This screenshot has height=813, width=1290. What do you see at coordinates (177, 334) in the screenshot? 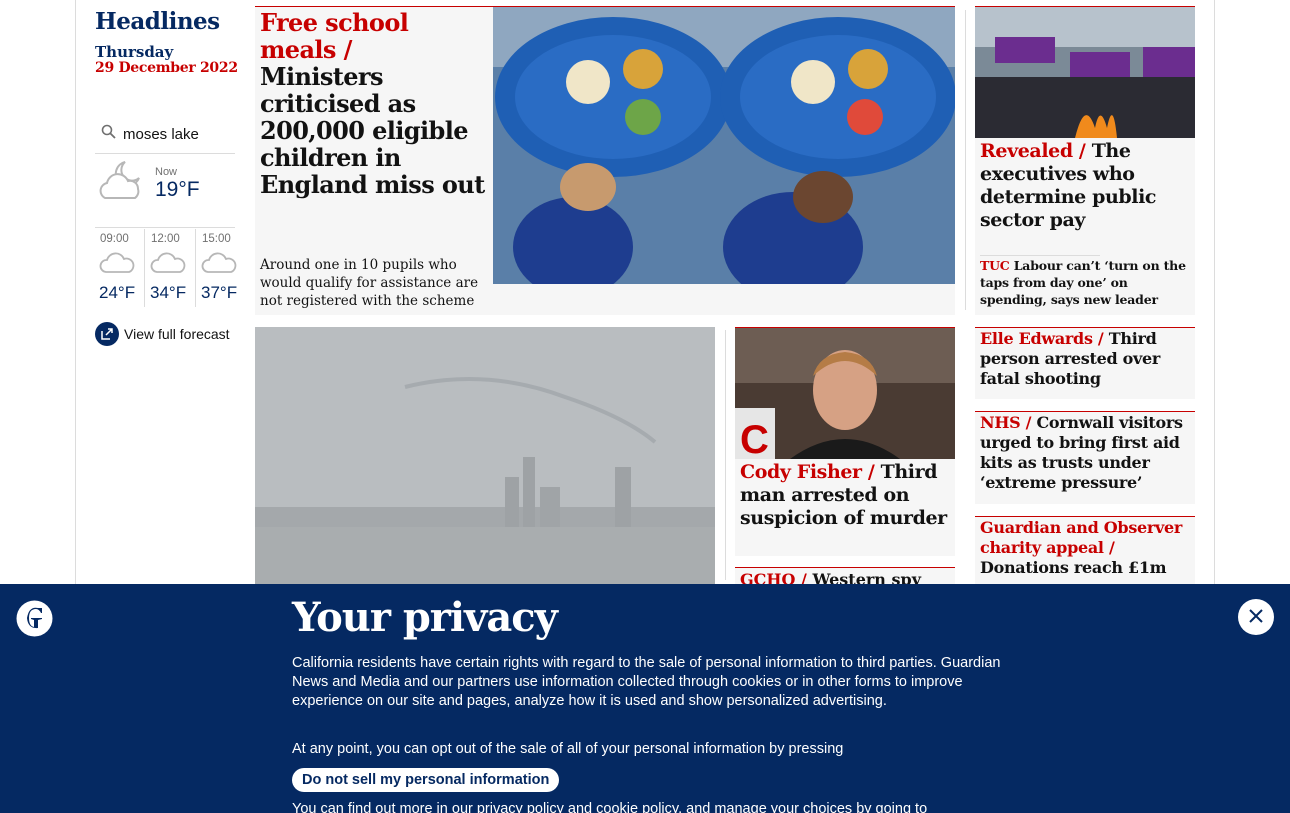
I see `full-forecast-label: View full forecast` at bounding box center [177, 334].